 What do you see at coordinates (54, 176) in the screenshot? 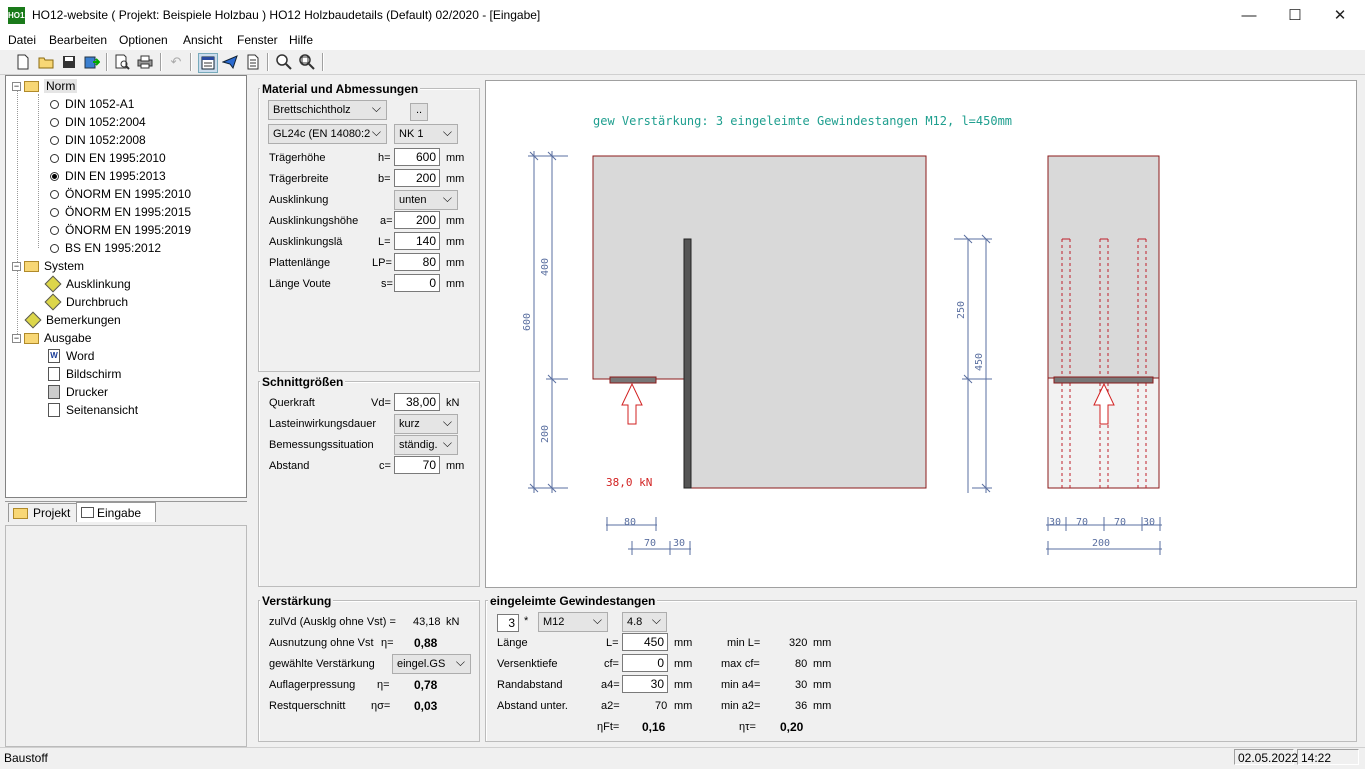
I see `radio-selected-icon` at bounding box center [54, 176].